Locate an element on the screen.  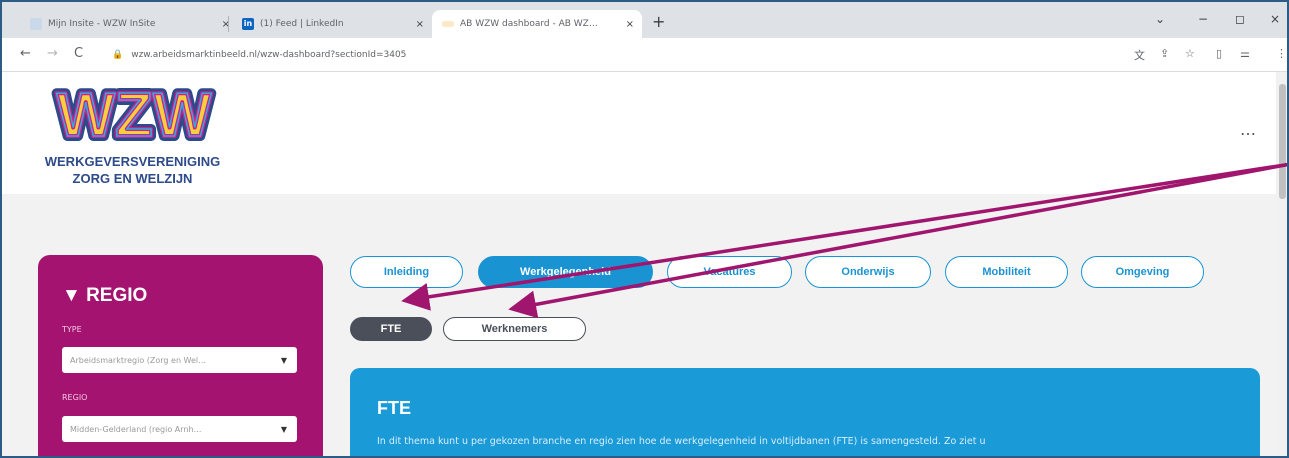
logo-subtitle-line2: ZORG EN WELZIJN is located at coordinates (132, 178).